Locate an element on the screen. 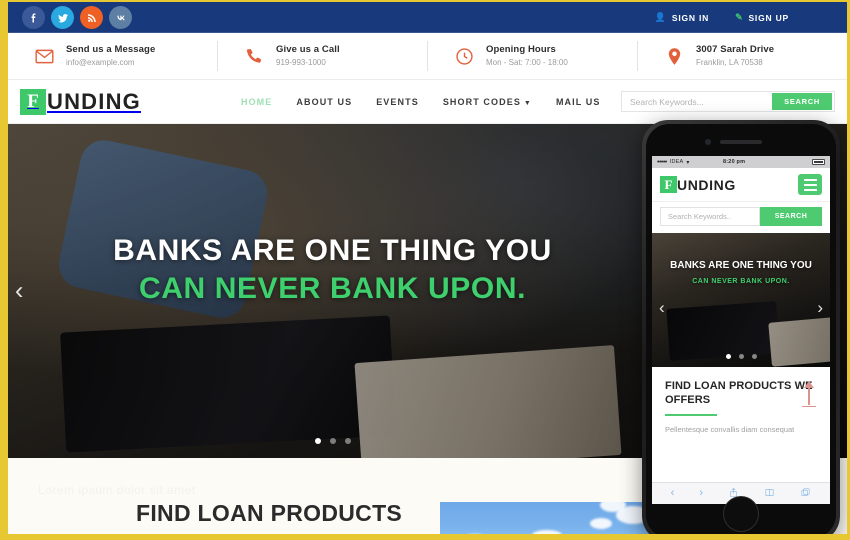 The image size is (850, 540). contact-item-call: Give us a Call 919-993-1000 is located at coordinates (323, 56).